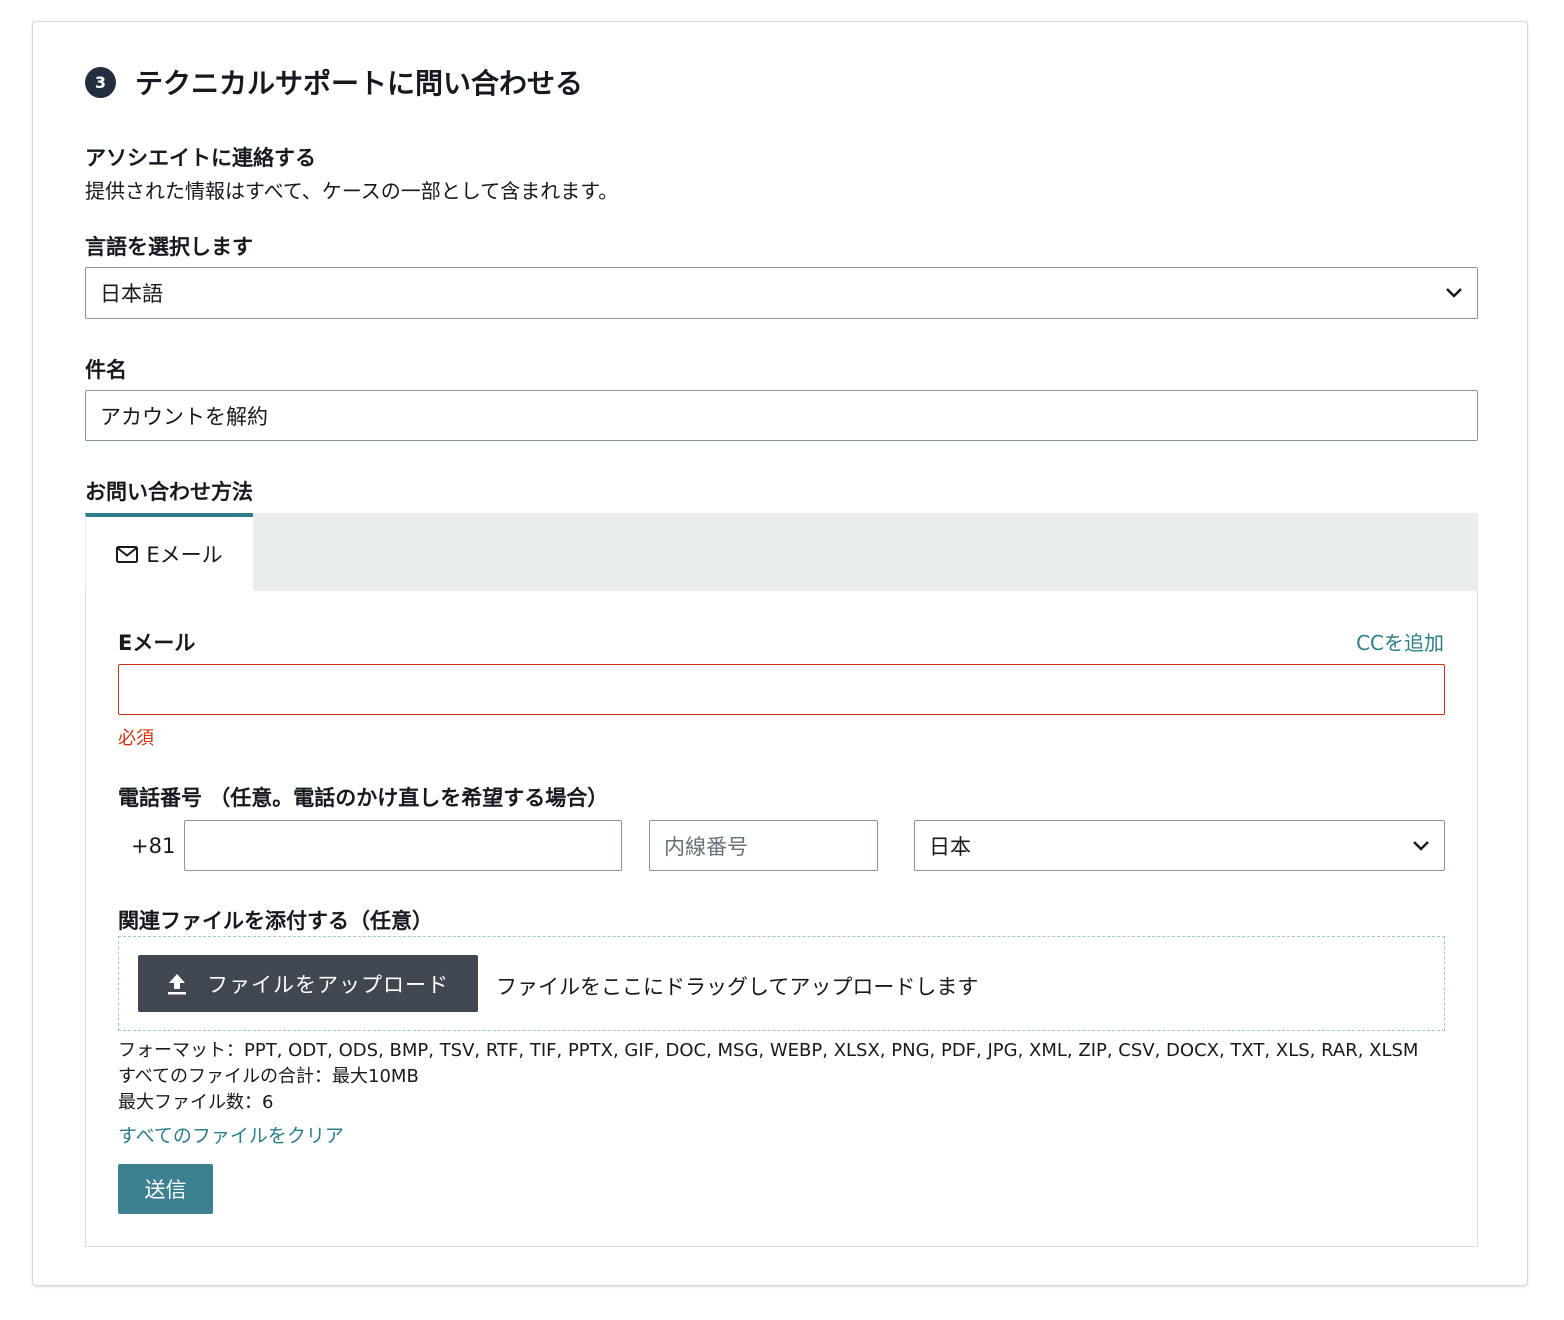 The height and width of the screenshot is (1320, 1564). Describe the element at coordinates (165, 1189) in the screenshot. I see `submit-button: 送信` at that location.